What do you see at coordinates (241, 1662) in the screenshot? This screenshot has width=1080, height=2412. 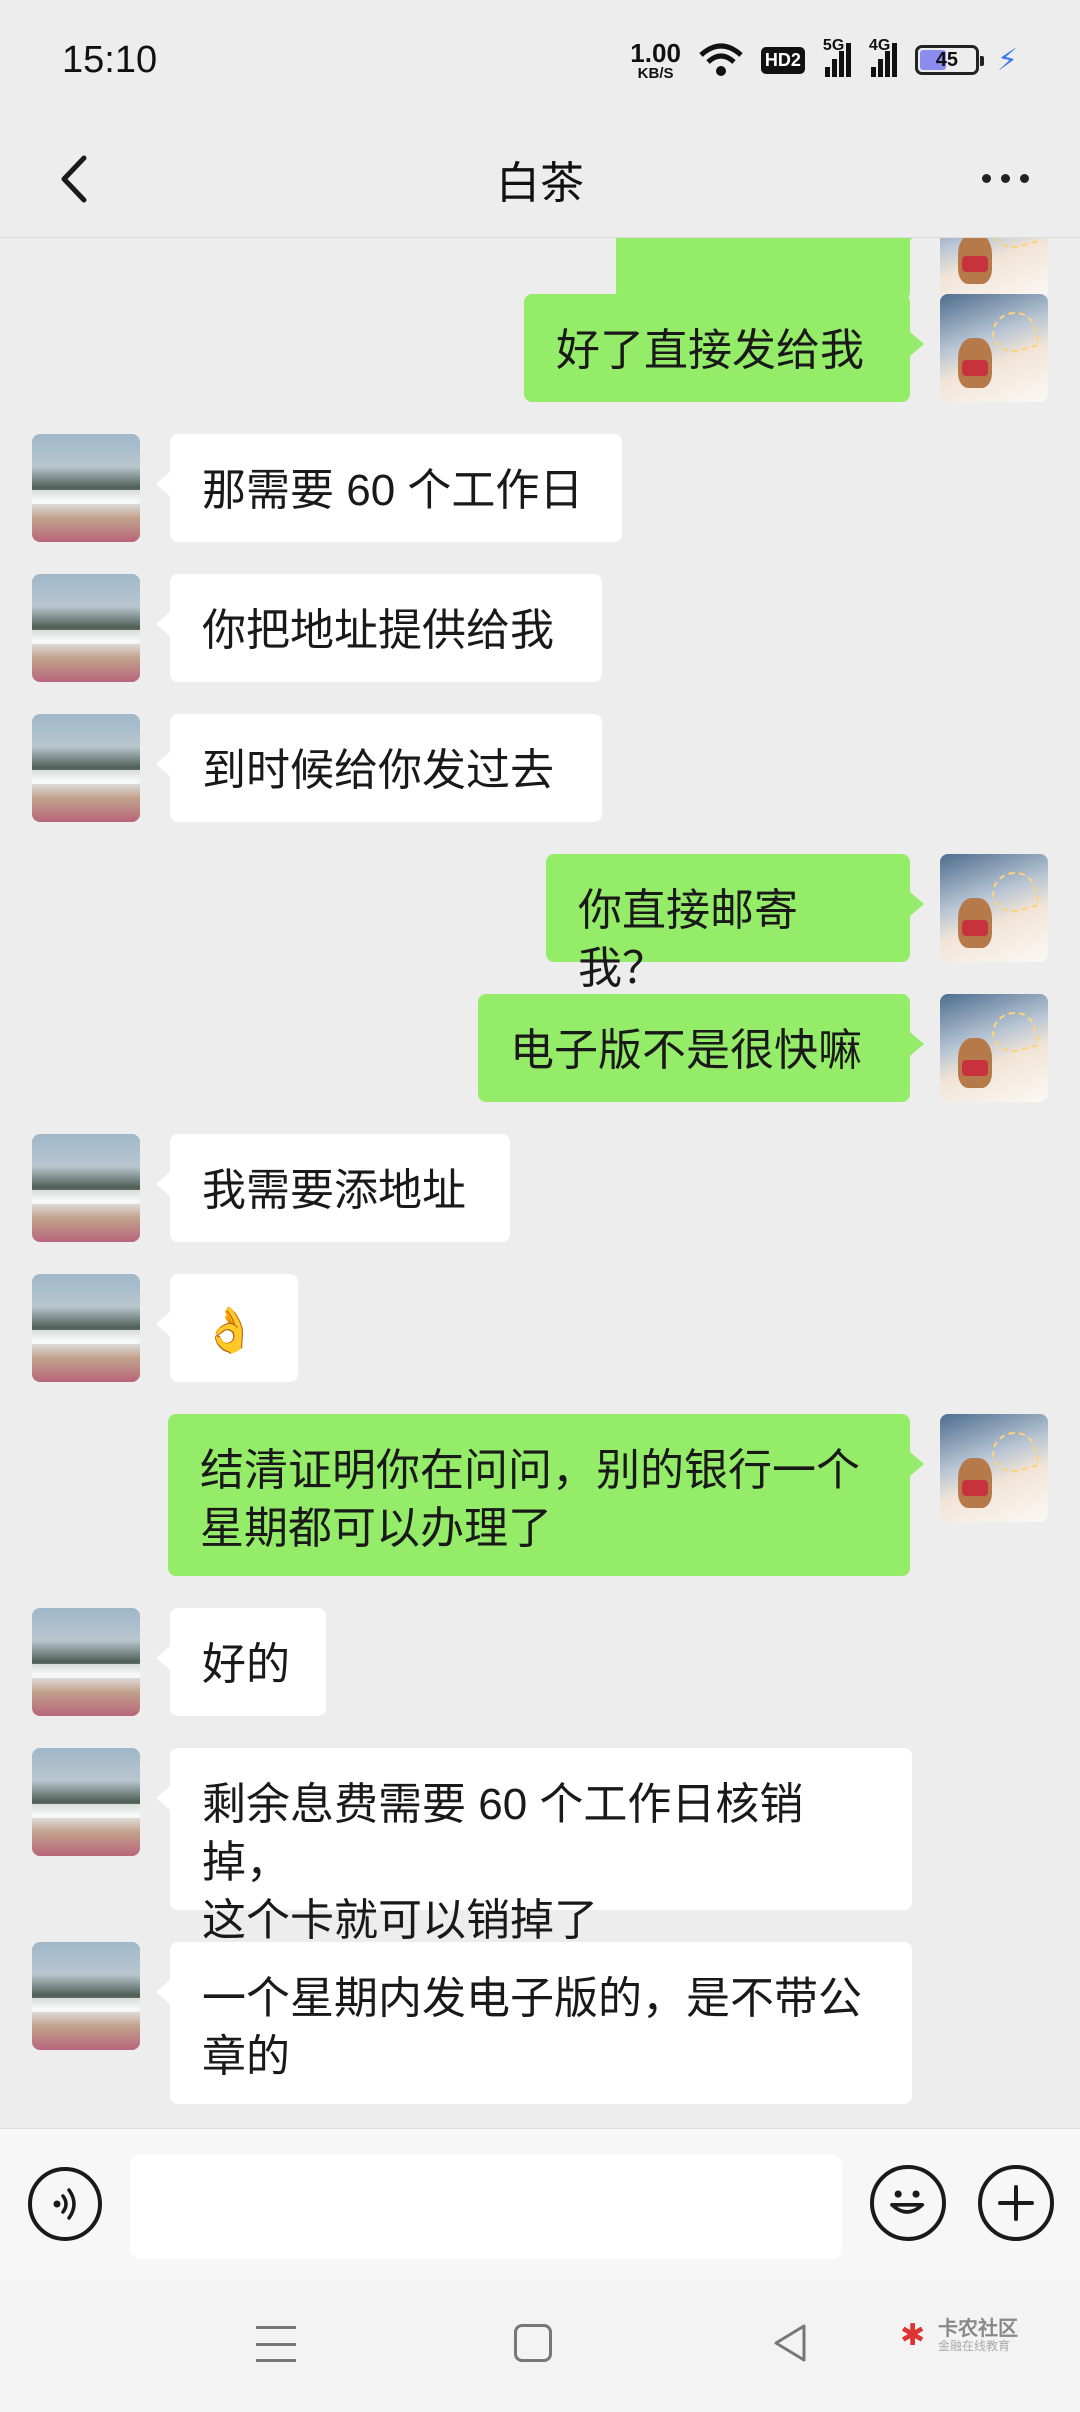 I see `message-bubble-received: 好的` at bounding box center [241, 1662].